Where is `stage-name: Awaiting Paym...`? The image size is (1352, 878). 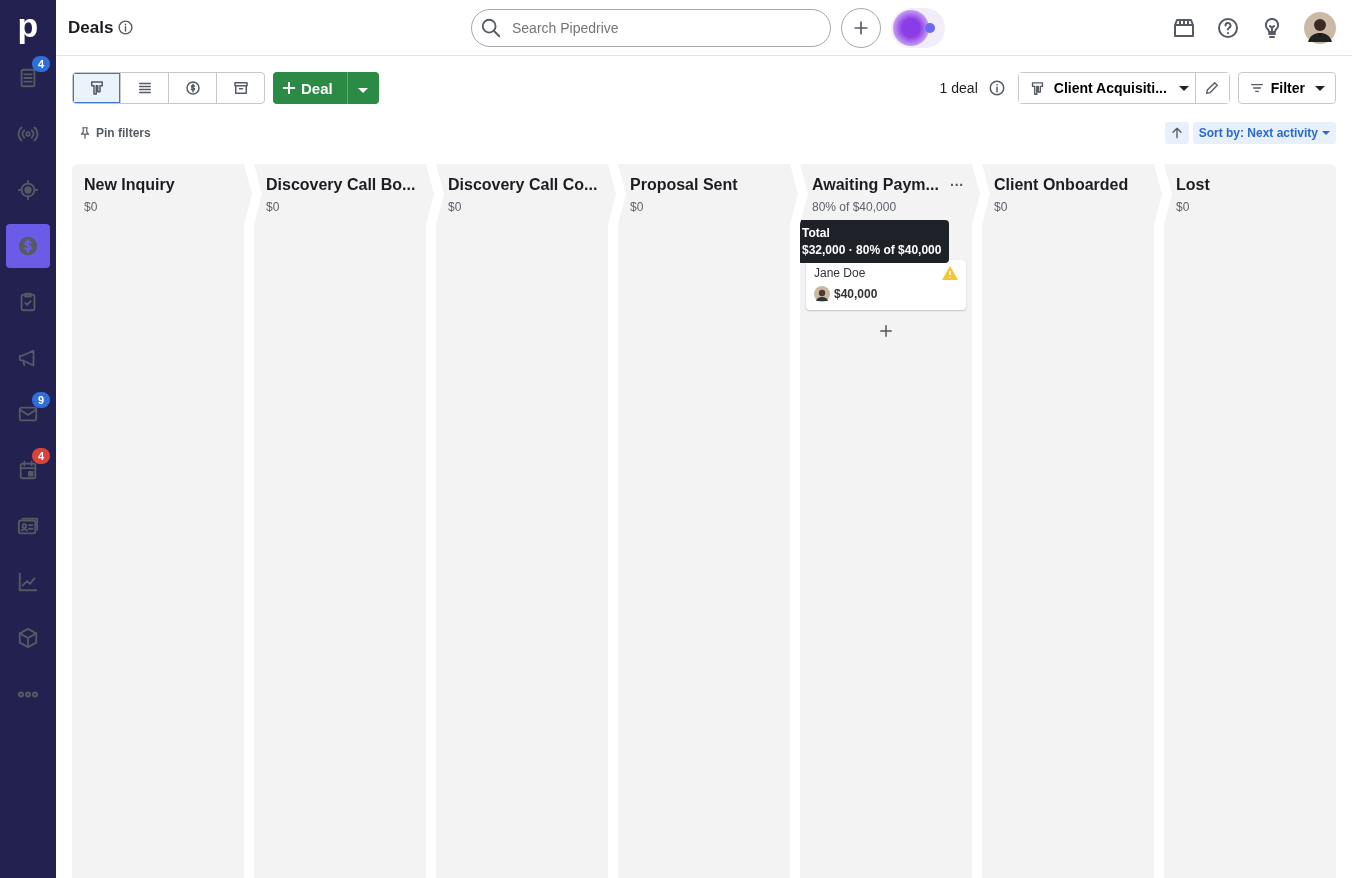
stage-name: Awaiting Paym... is located at coordinates (875, 185).